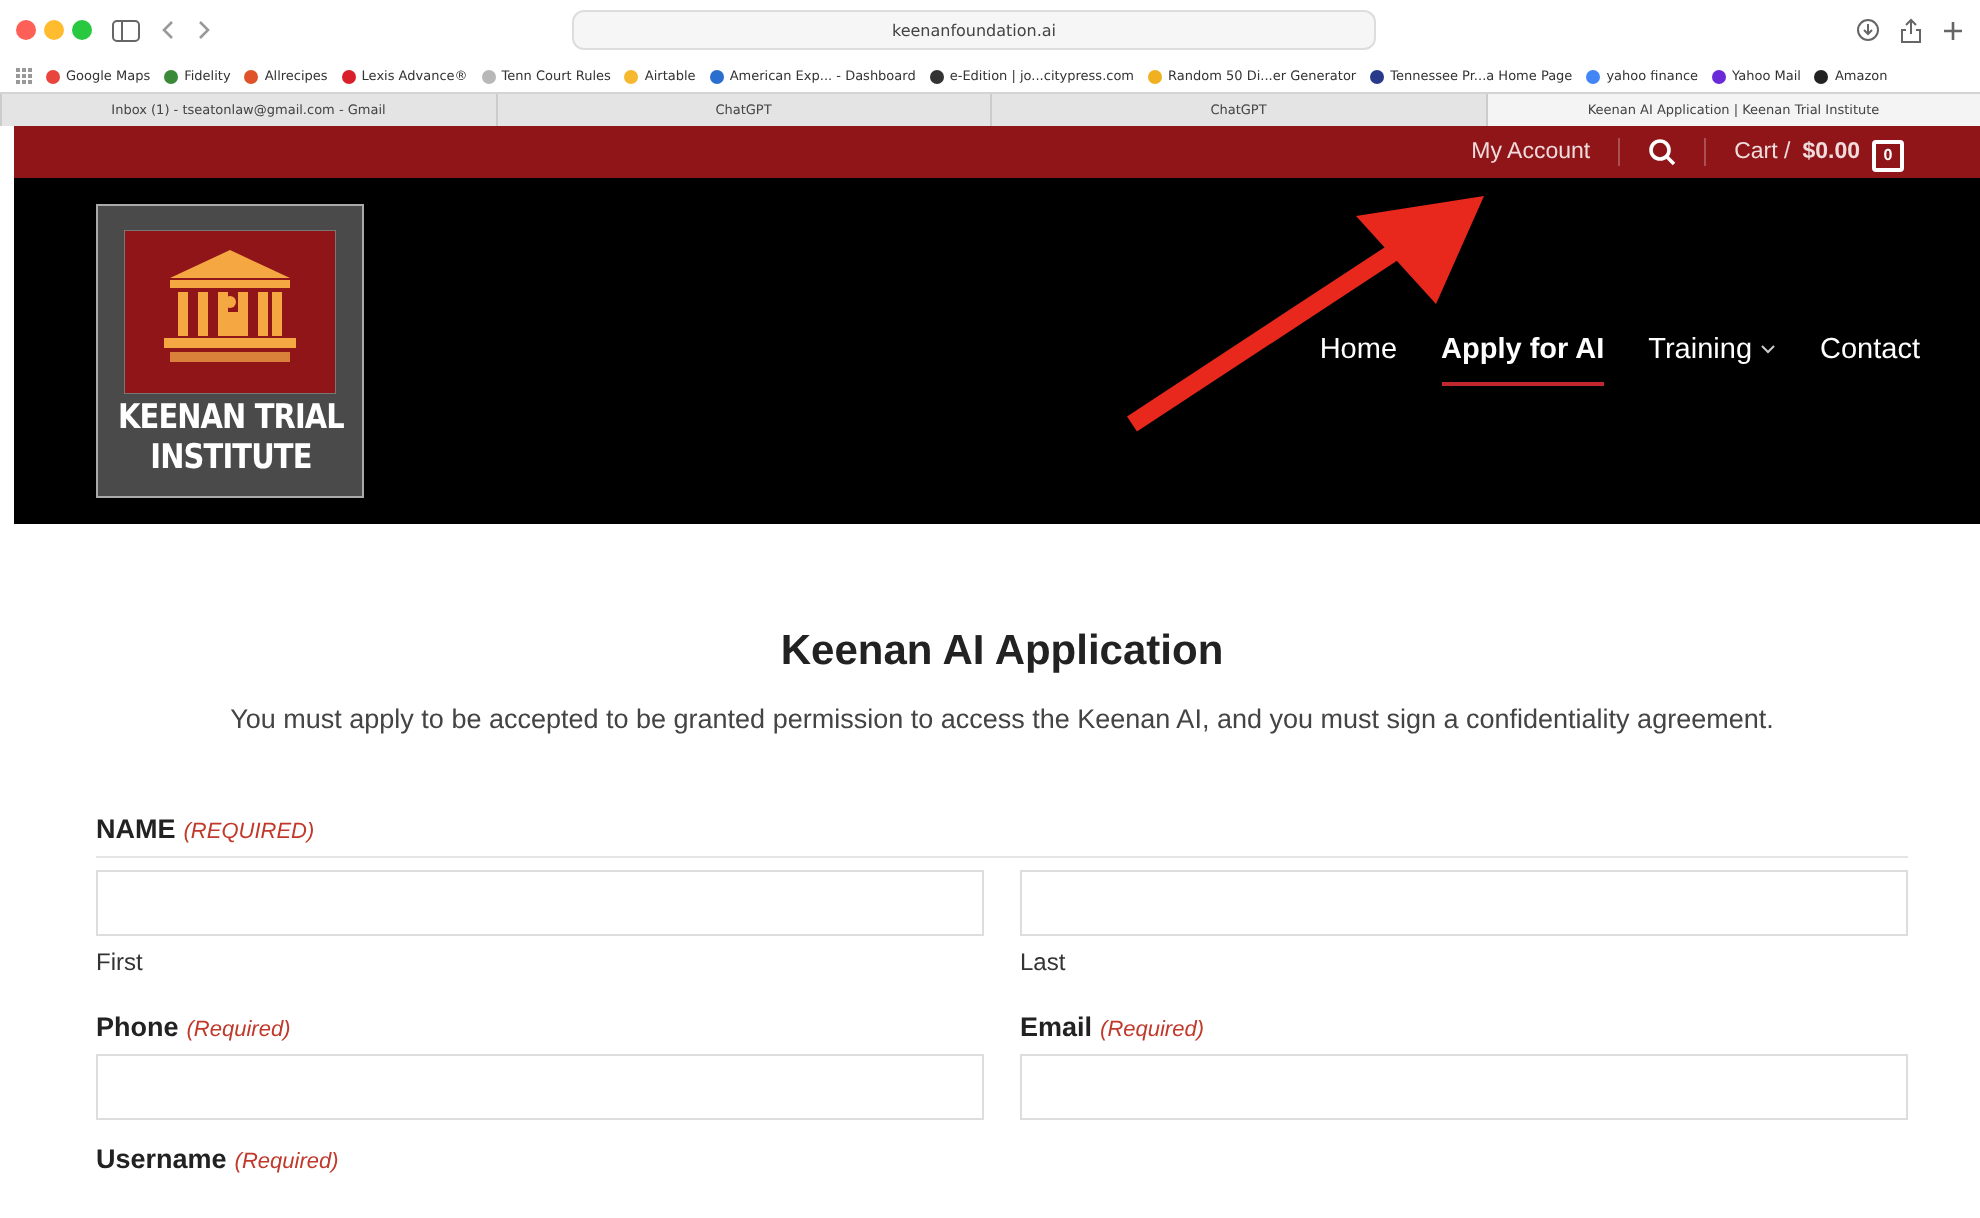 This screenshot has height=1218, width=1980. I want to click on intro-text: You must apply to be accepted to be granted permission to access the Keenan AI, and you must sign a confidentiality agreement., so click(1002, 719).